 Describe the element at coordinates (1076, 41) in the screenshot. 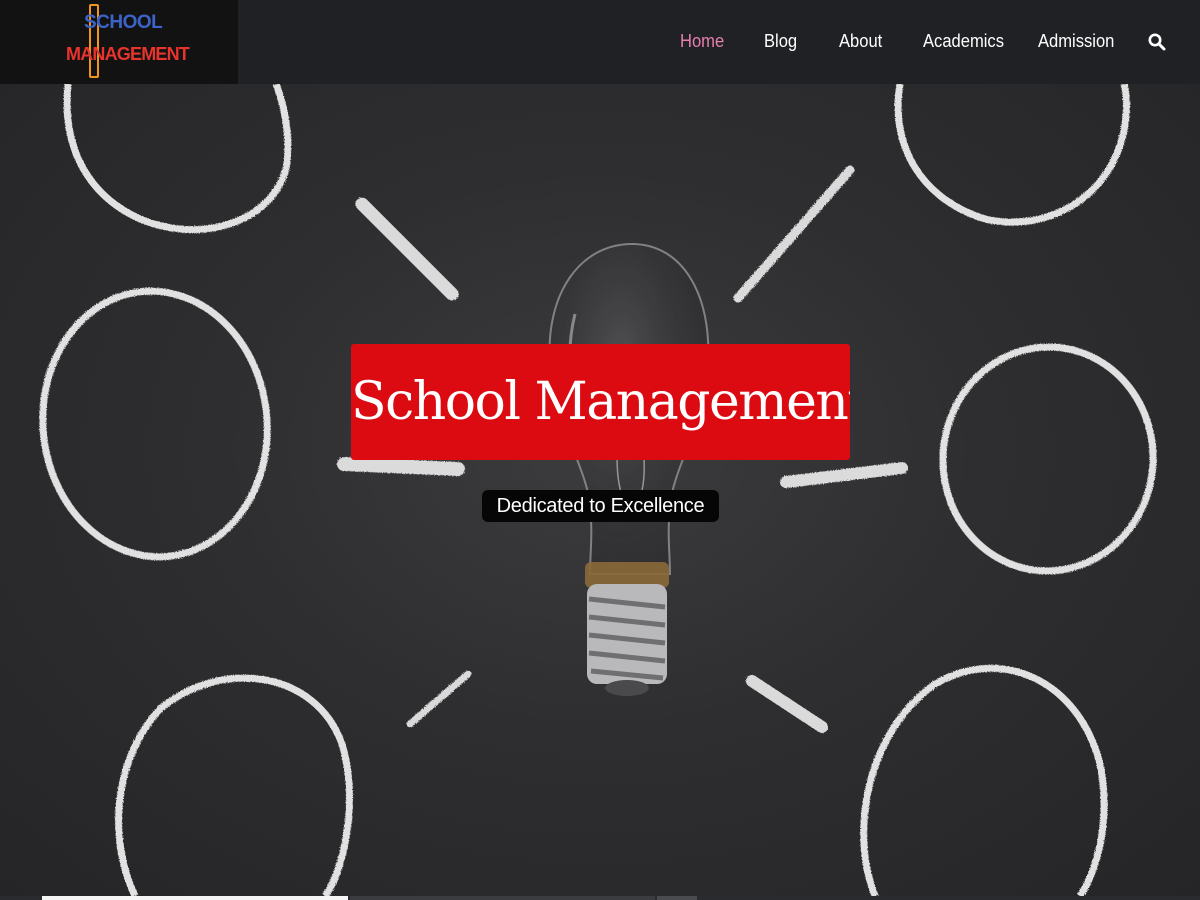

I see `nav-admission: Admission` at that location.